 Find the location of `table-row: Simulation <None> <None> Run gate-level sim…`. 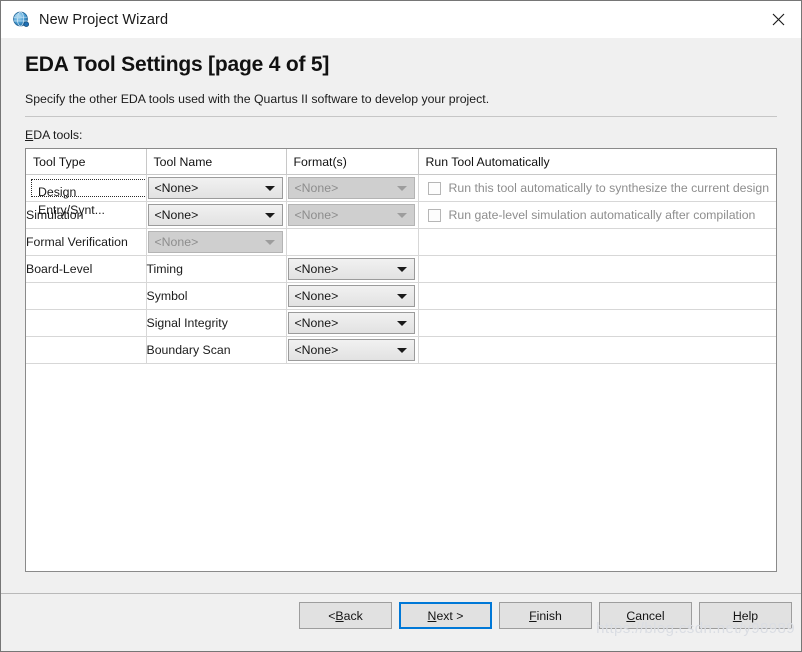

table-row: Simulation <None> <None> Run gate-level sim… is located at coordinates (401, 215).